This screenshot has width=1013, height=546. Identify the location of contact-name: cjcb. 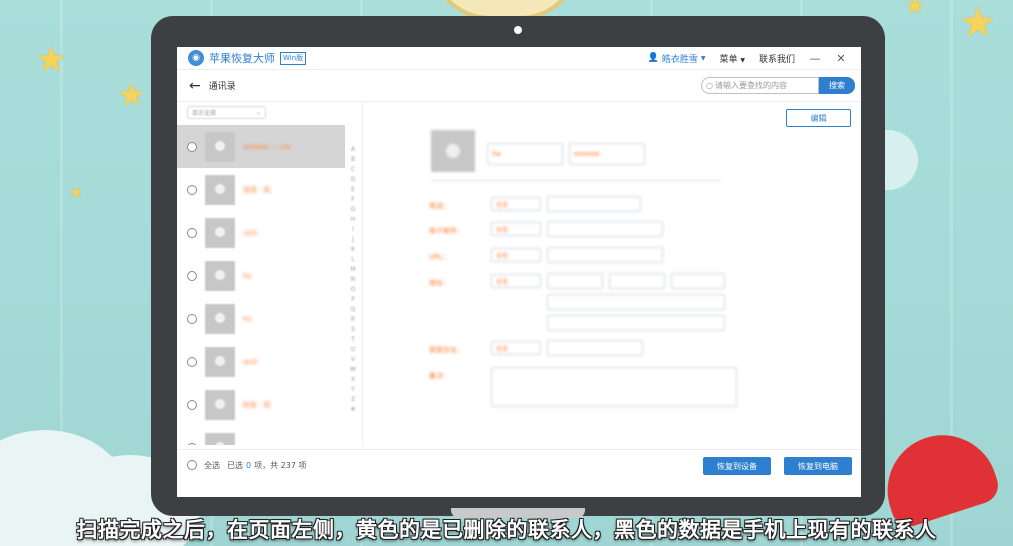
(250, 232).